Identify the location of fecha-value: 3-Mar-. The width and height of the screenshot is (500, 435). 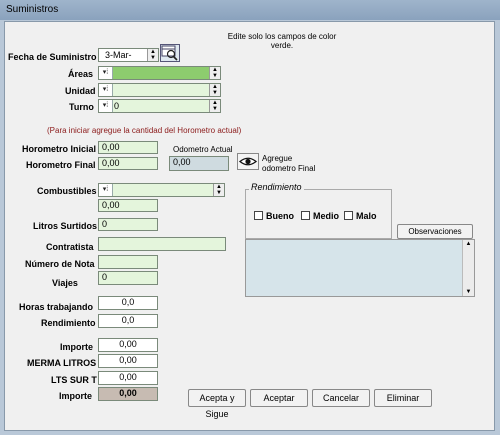
(118, 55).